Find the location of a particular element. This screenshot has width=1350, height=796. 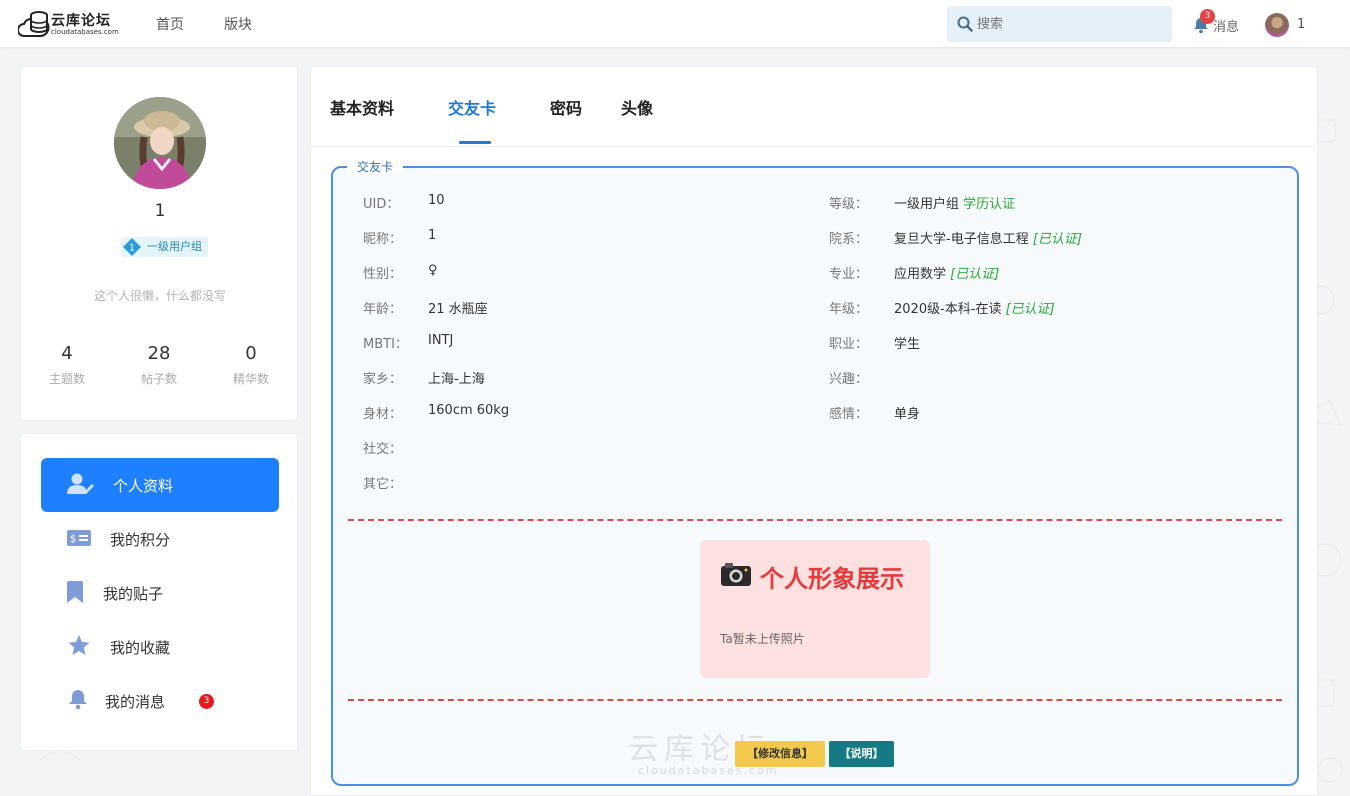

camera-icon is located at coordinates (736, 574).